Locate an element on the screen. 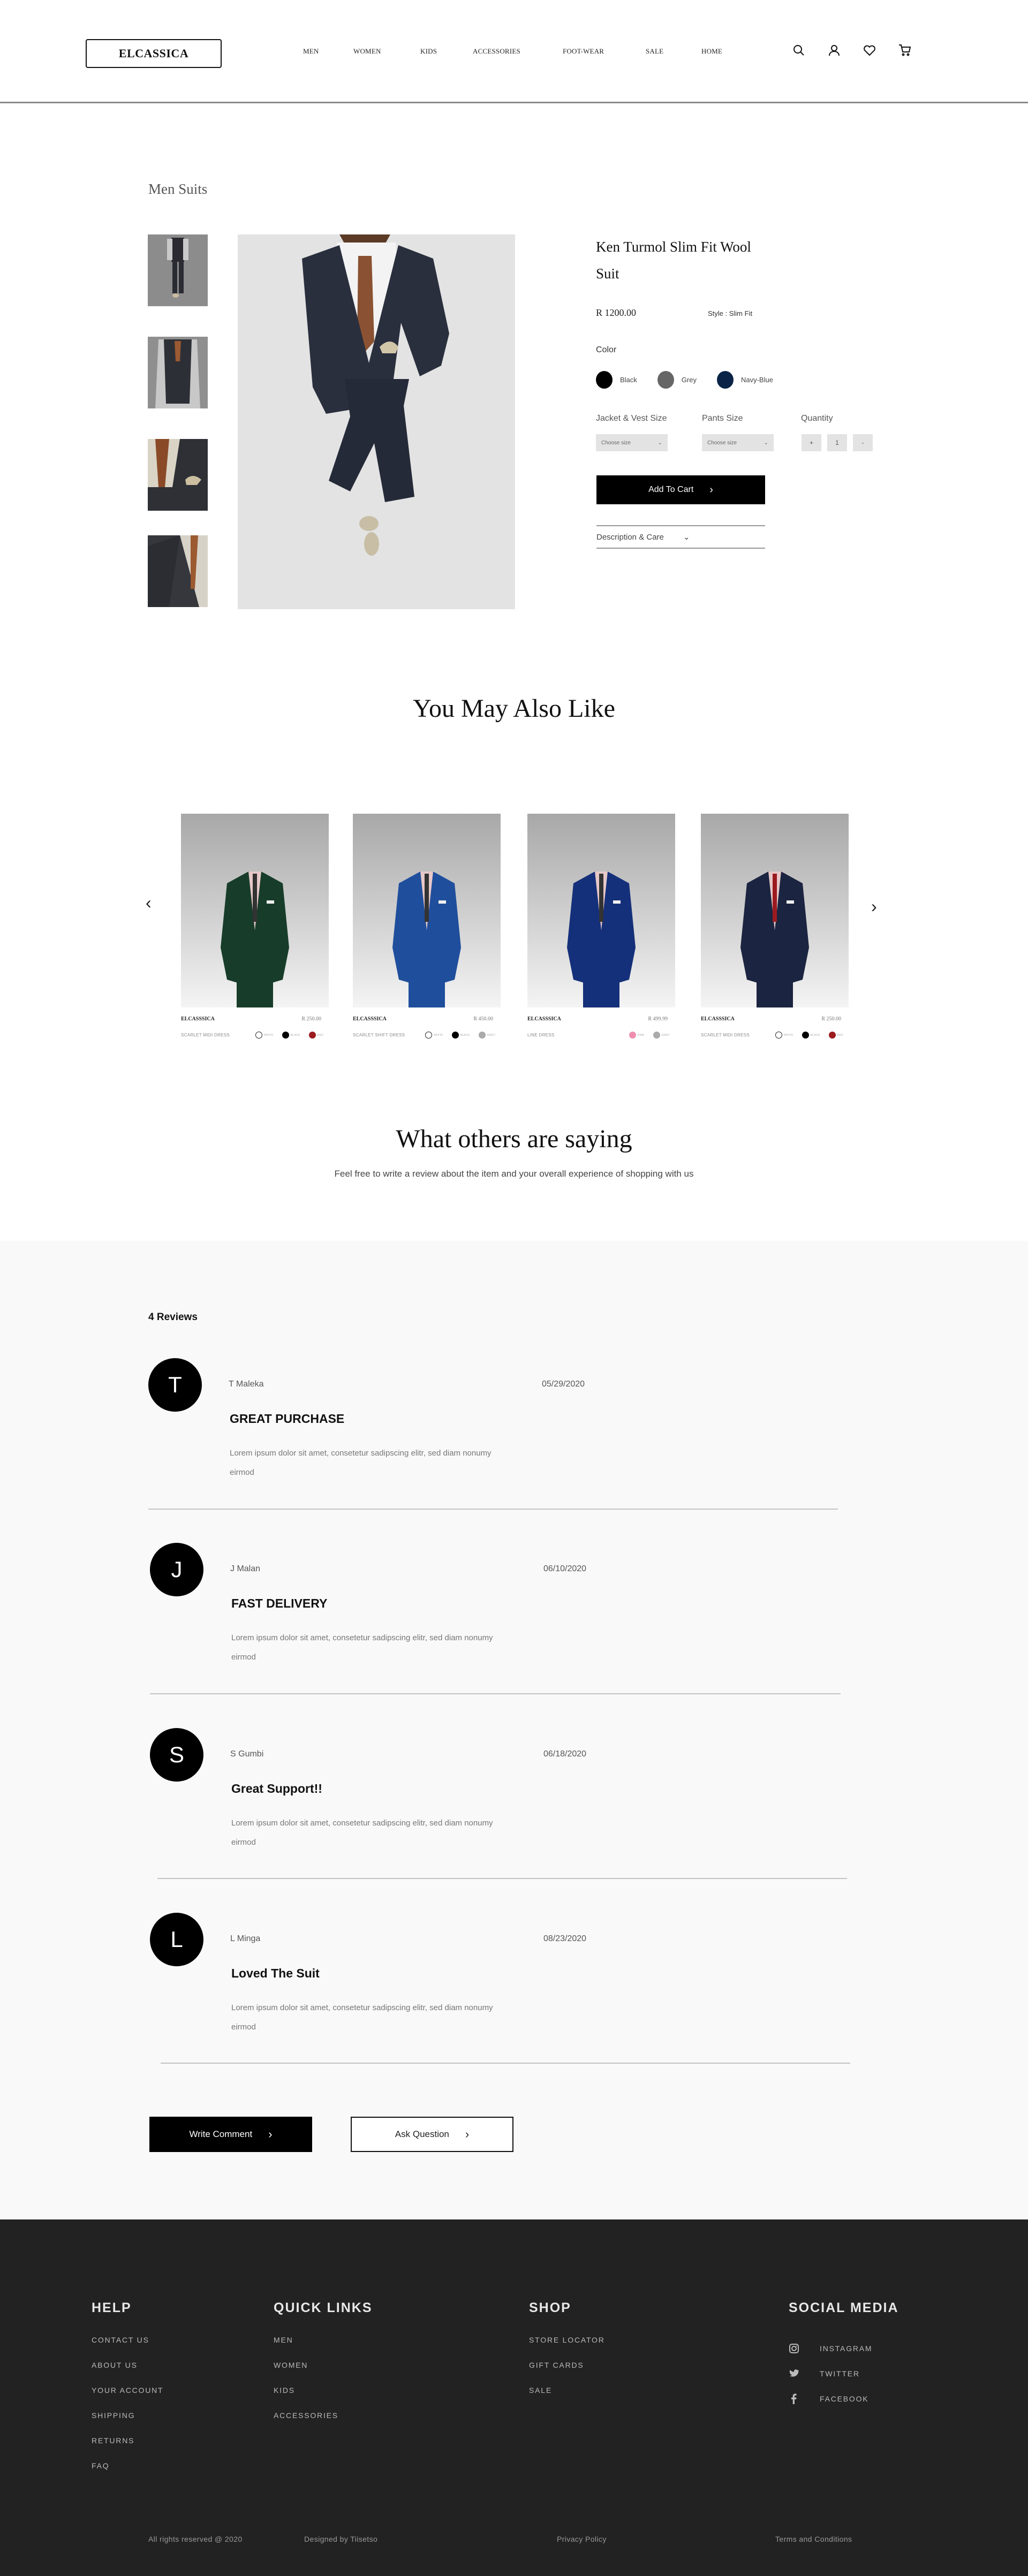 The height and width of the screenshot is (2576, 1028). review-date: 08/23/2020 is located at coordinates (565, 1938).